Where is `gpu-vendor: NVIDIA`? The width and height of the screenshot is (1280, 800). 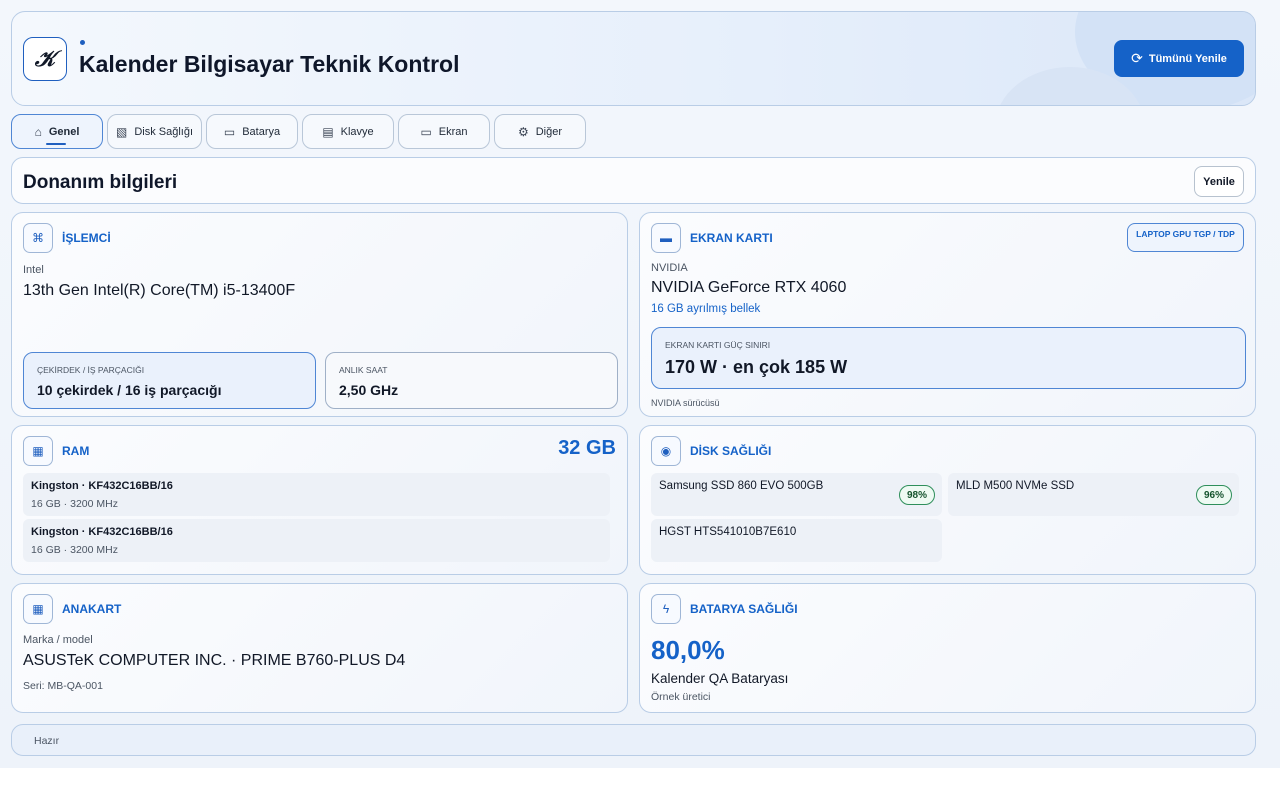 gpu-vendor: NVIDIA is located at coordinates (669, 268).